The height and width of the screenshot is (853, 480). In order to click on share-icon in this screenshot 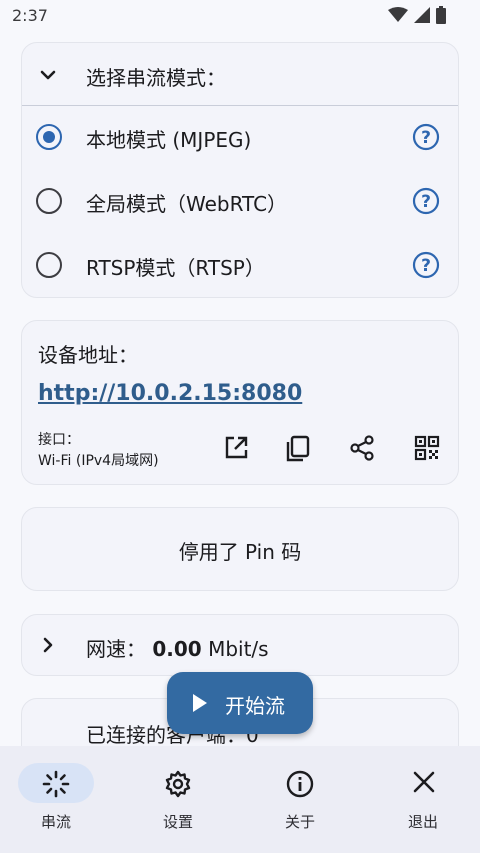, I will do `click(362, 448)`.